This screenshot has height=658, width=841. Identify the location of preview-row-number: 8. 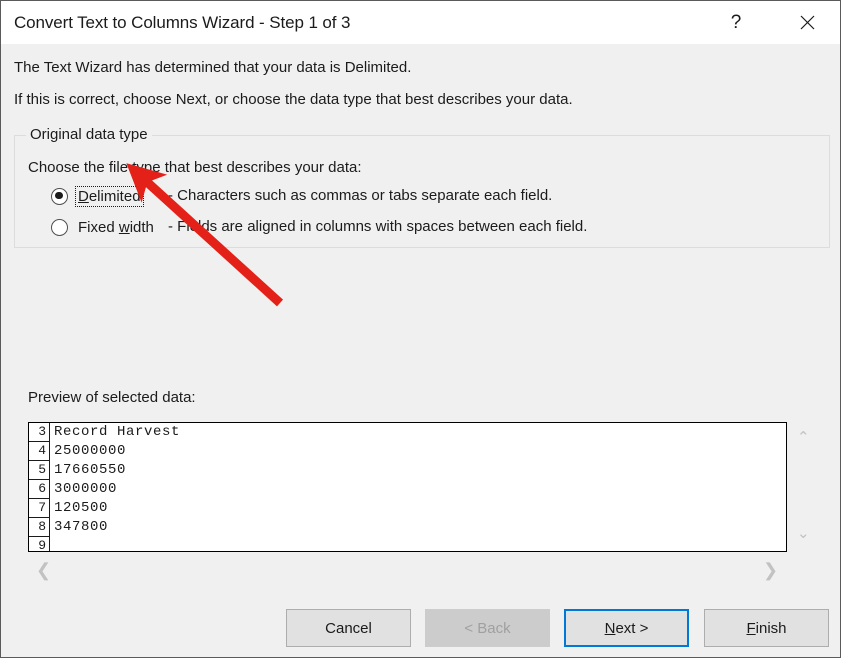
(39, 527).